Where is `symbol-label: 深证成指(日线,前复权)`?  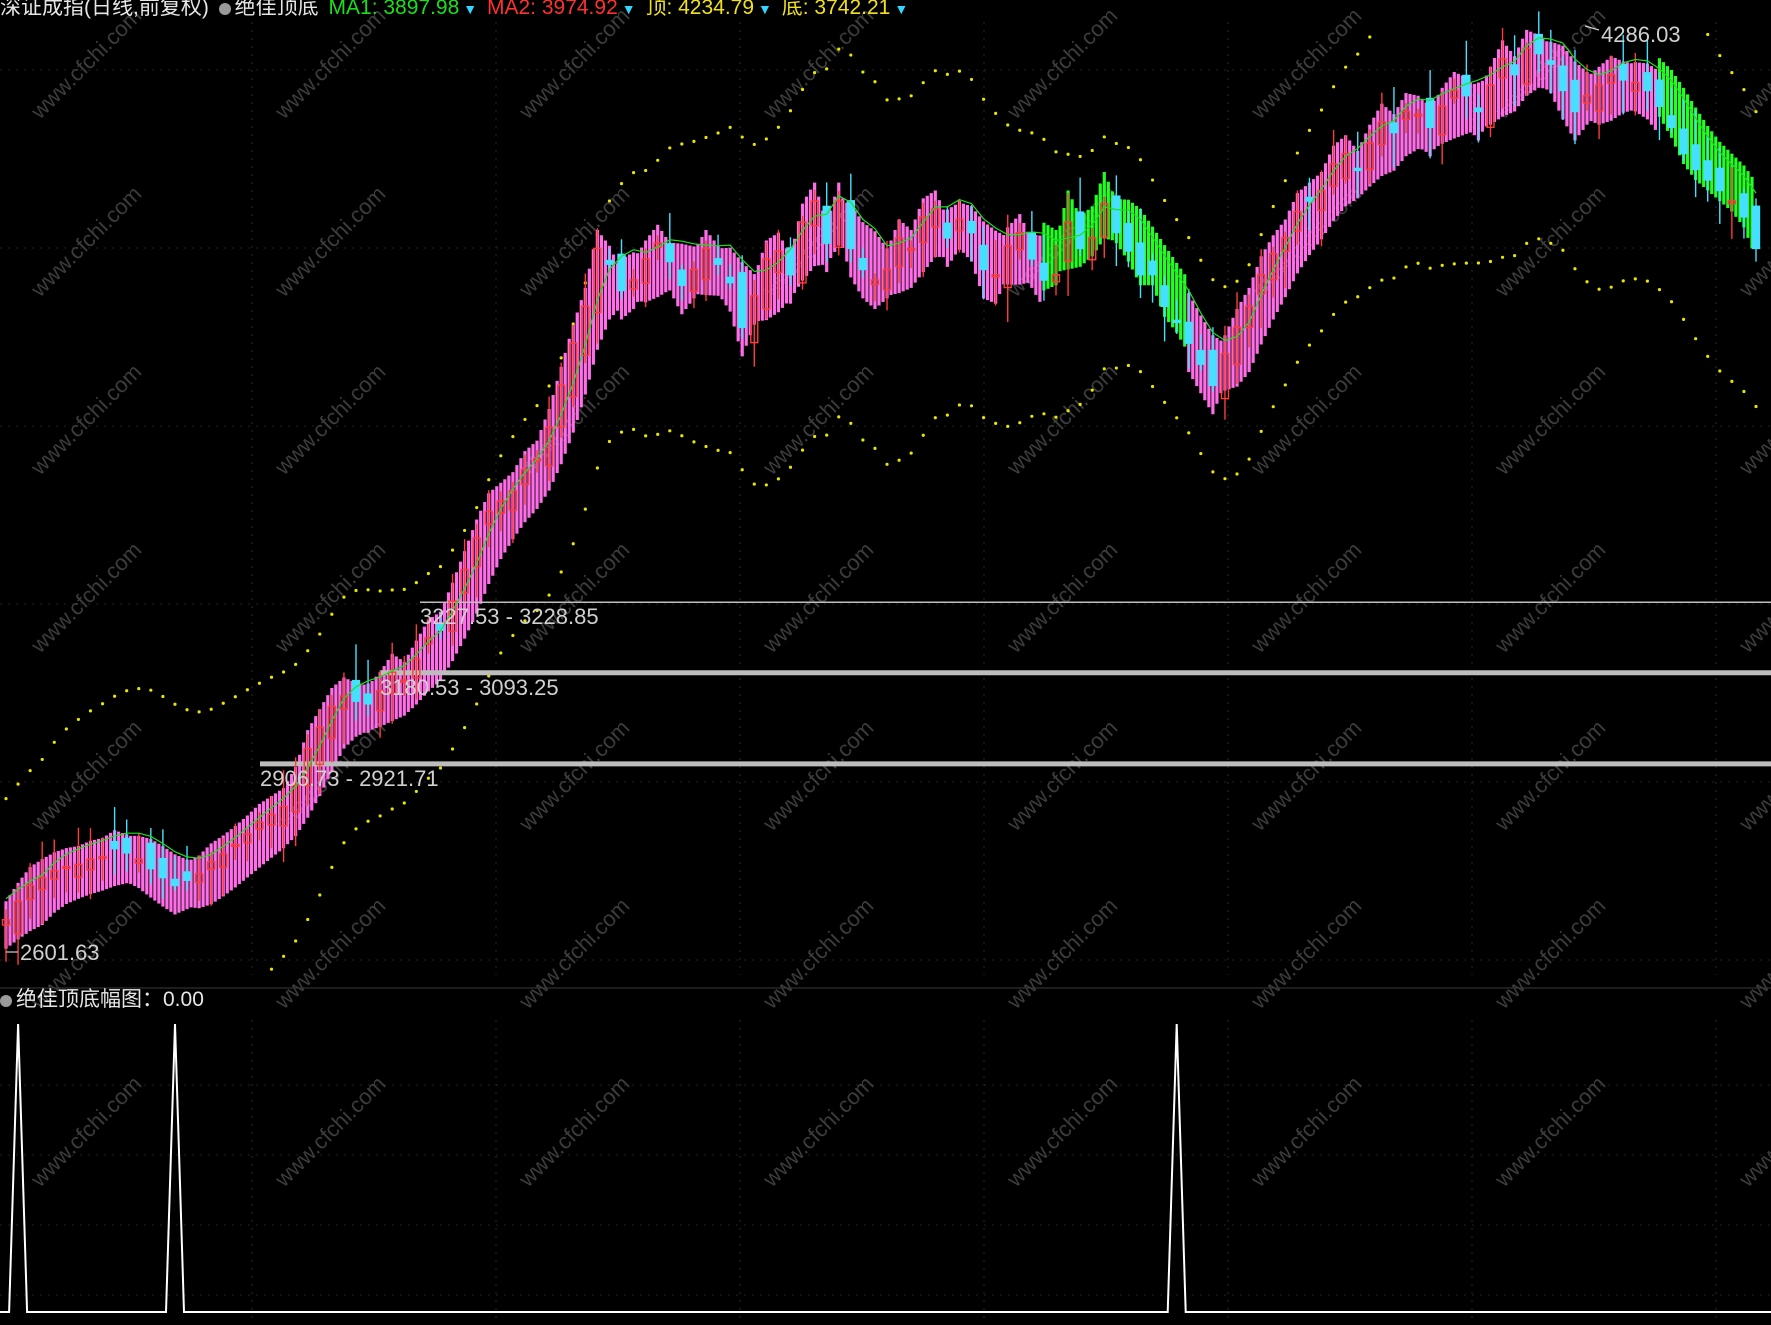 symbol-label: 深证成指(日线,前复权) is located at coordinates (104, 9).